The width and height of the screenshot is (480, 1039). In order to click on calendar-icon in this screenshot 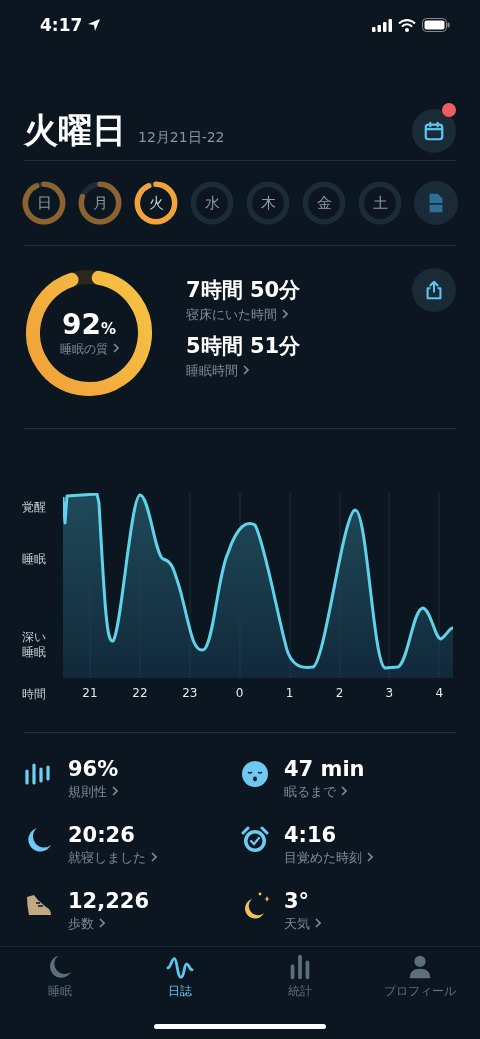, I will do `click(434, 131)`.